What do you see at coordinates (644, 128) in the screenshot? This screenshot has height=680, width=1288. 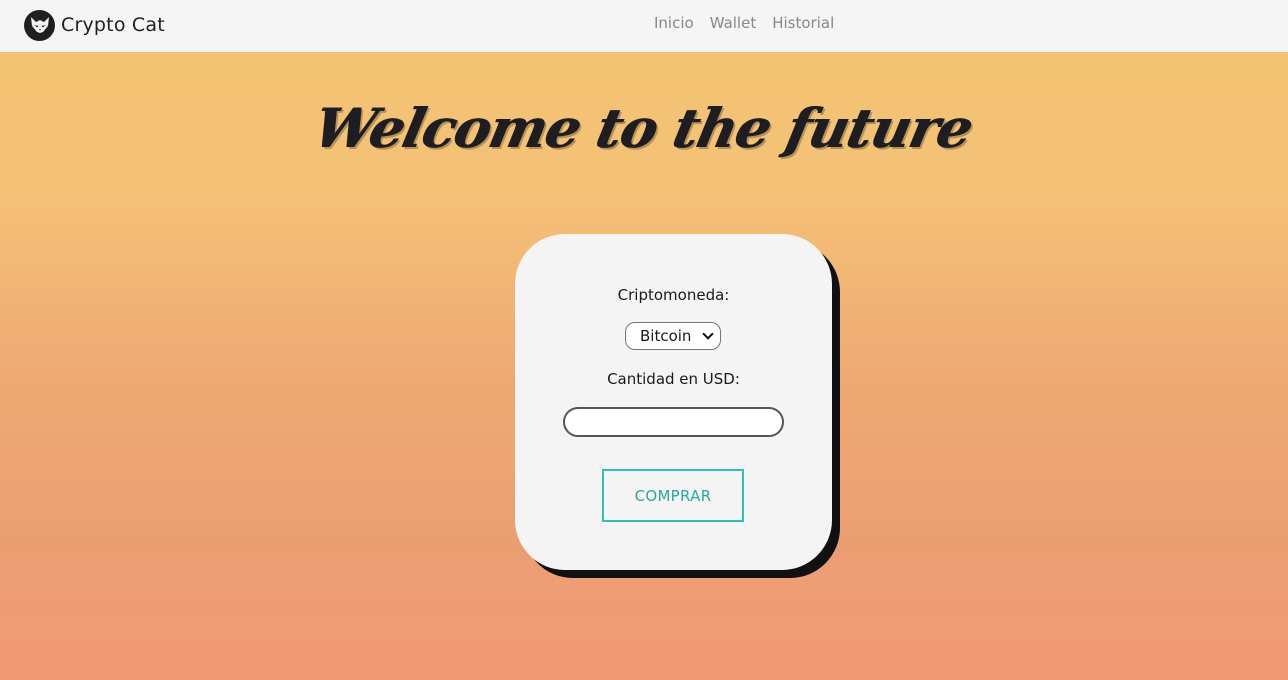 I see `hero-title: Welcome to the future` at bounding box center [644, 128].